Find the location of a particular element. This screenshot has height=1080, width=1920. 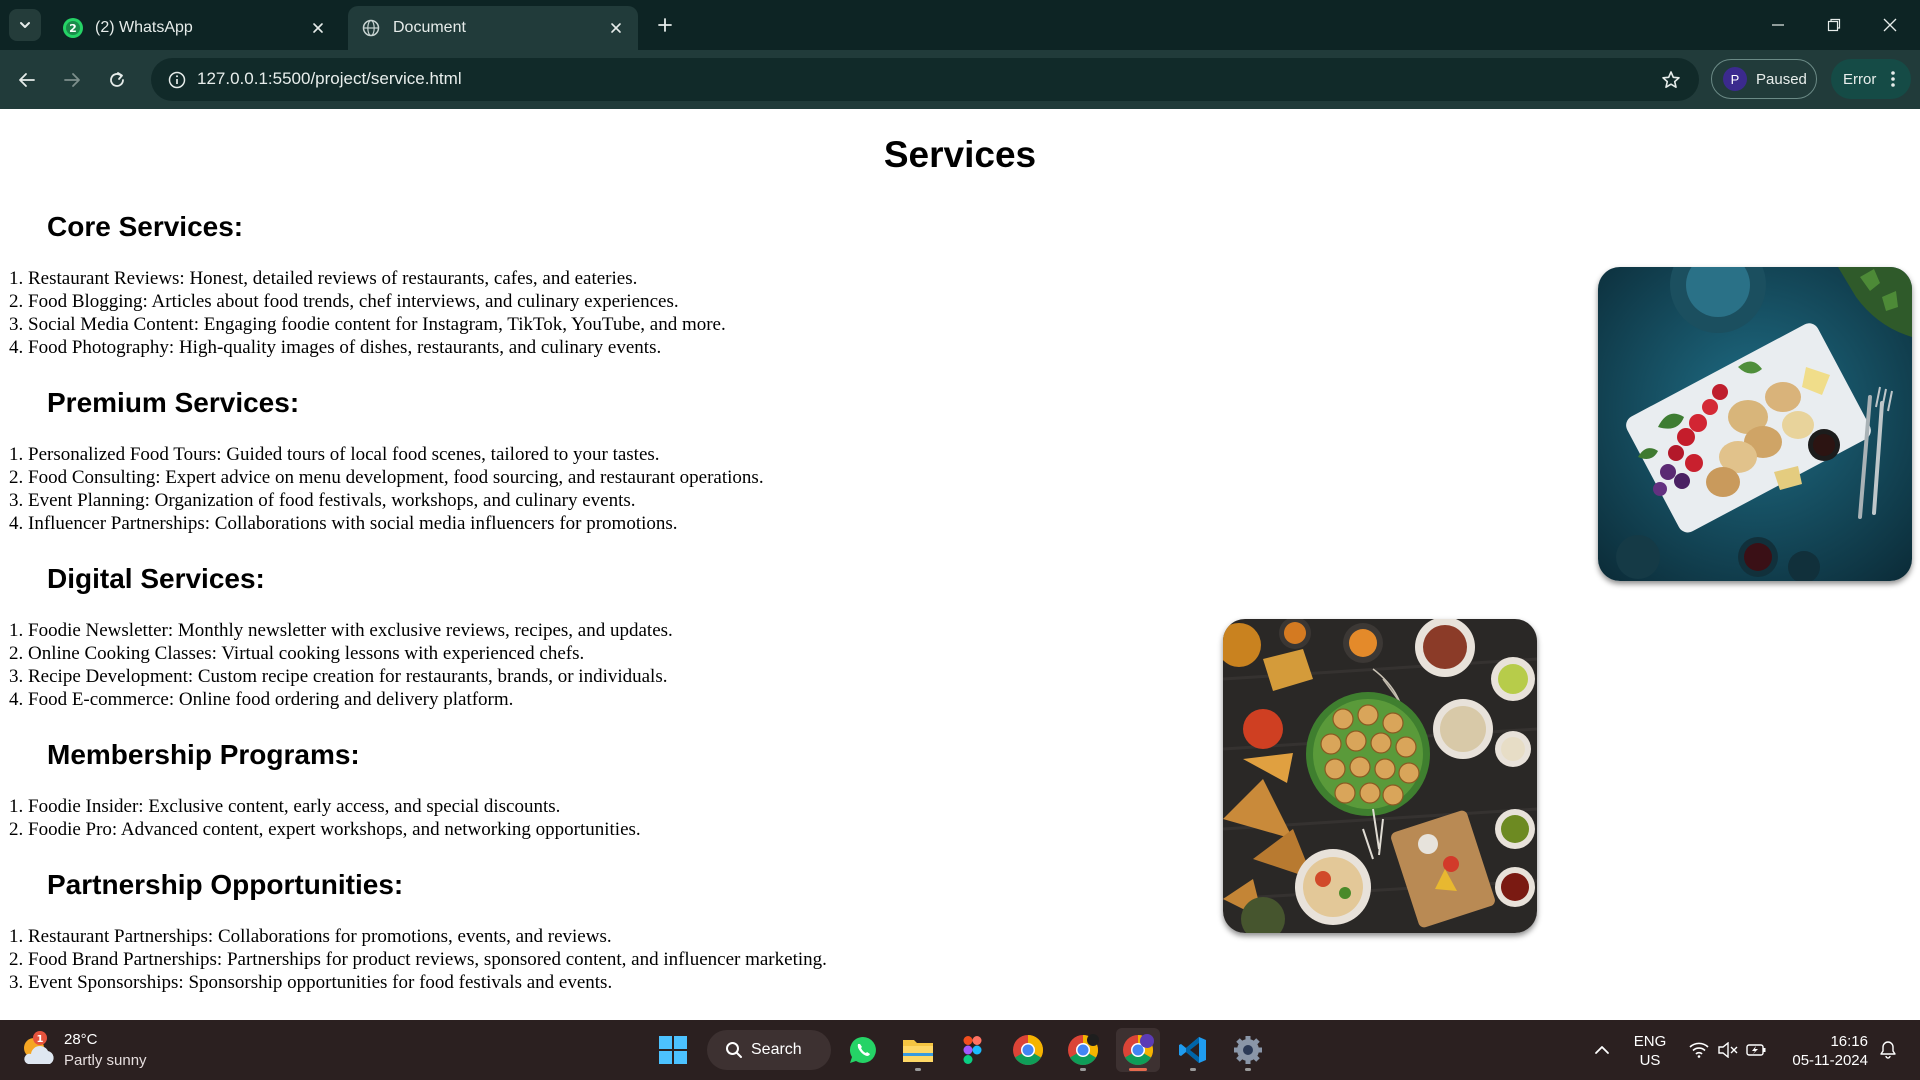

show-hidden-icons-button is located at coordinates (1602, 1050).